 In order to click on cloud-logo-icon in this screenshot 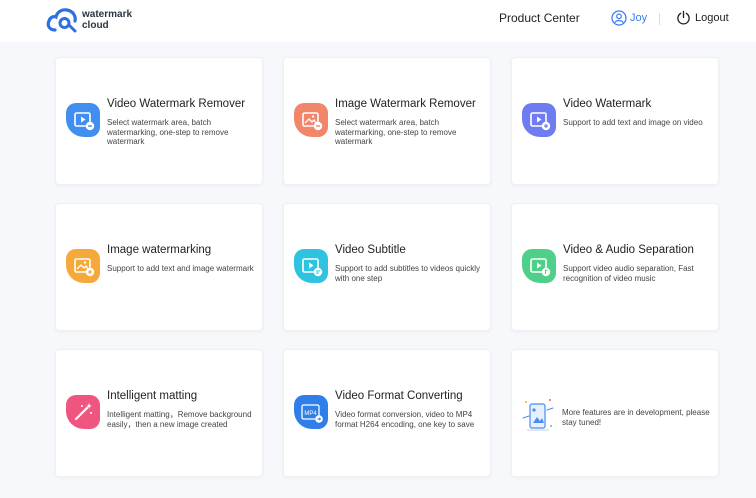, I will do `click(61, 20)`.